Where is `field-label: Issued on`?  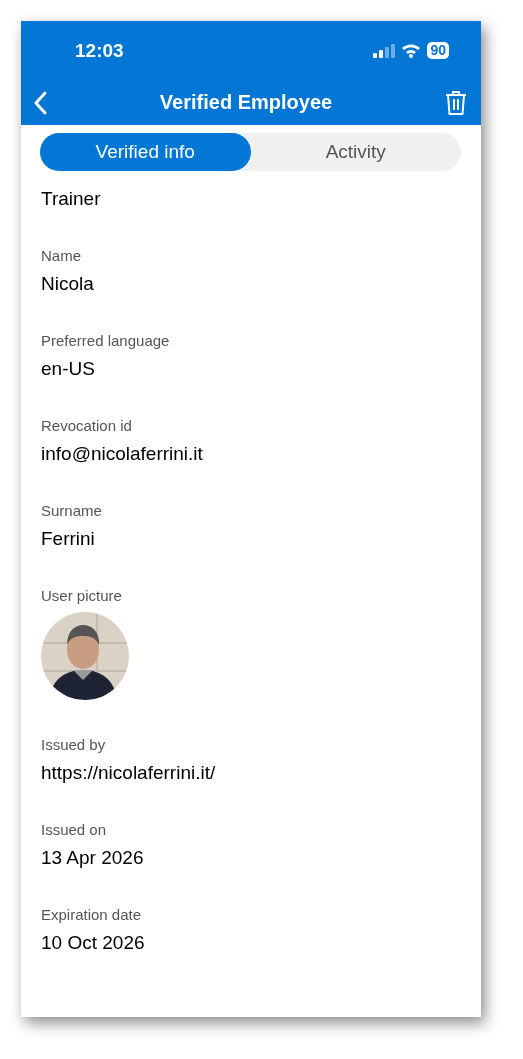
field-label: Issued on is located at coordinates (74, 830).